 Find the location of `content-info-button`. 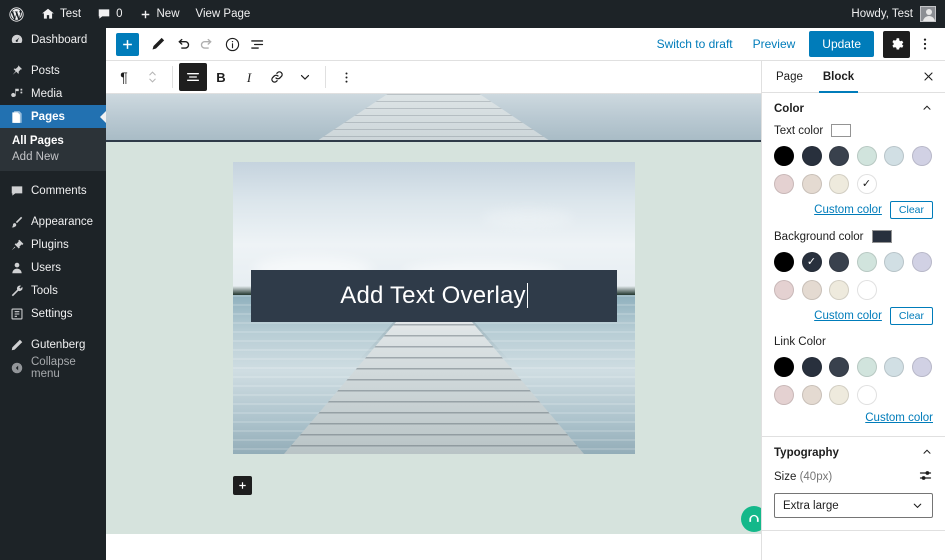

content-info-button is located at coordinates (232, 44).